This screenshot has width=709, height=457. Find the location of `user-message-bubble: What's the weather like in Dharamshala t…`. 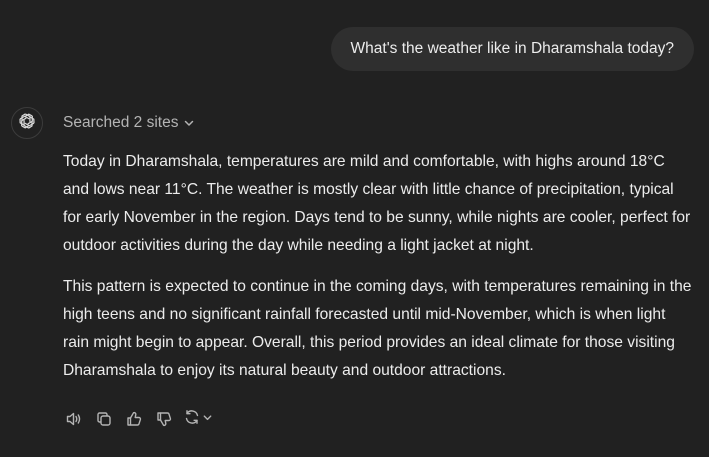

user-message-bubble: What's the weather like in Dharamshala t… is located at coordinates (512, 49).